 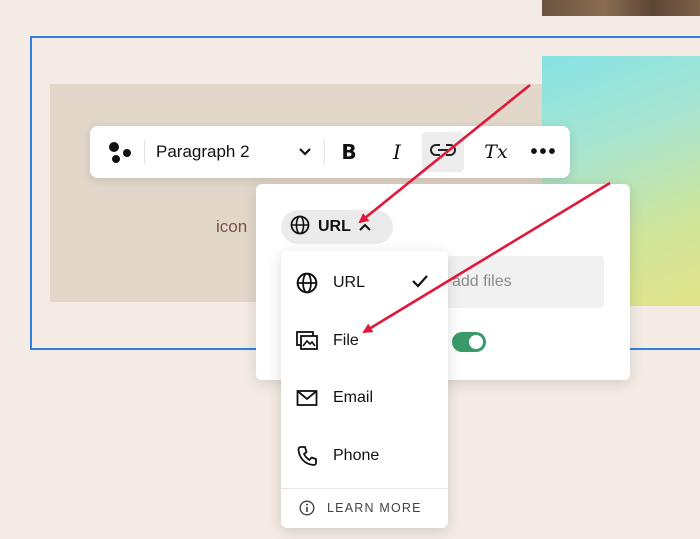 What do you see at coordinates (364, 488) in the screenshot?
I see `menu-divider` at bounding box center [364, 488].